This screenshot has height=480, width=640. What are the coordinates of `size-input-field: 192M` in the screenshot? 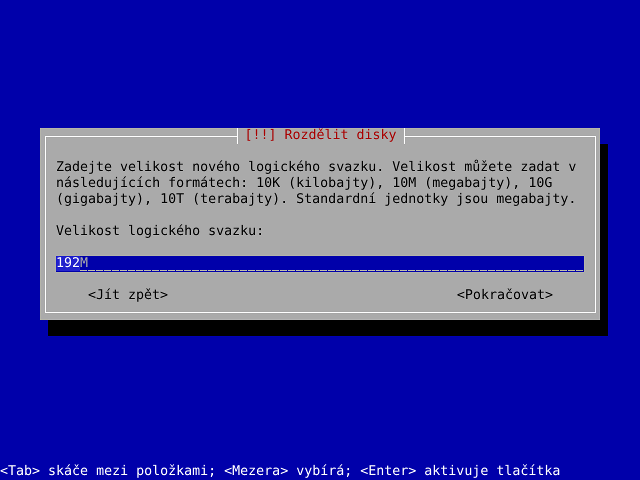 It's located at (320, 264).